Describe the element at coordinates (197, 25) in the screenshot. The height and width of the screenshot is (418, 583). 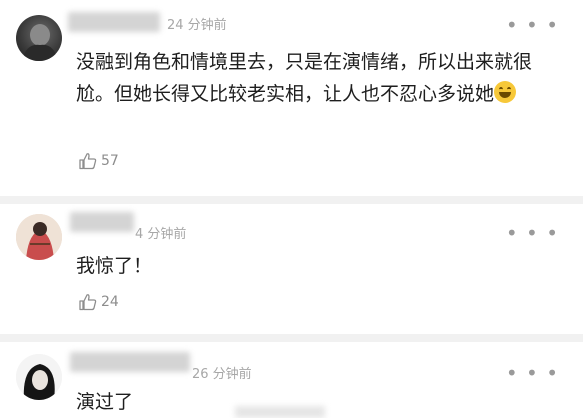
I see `comment-time: 24 分钟前` at that location.